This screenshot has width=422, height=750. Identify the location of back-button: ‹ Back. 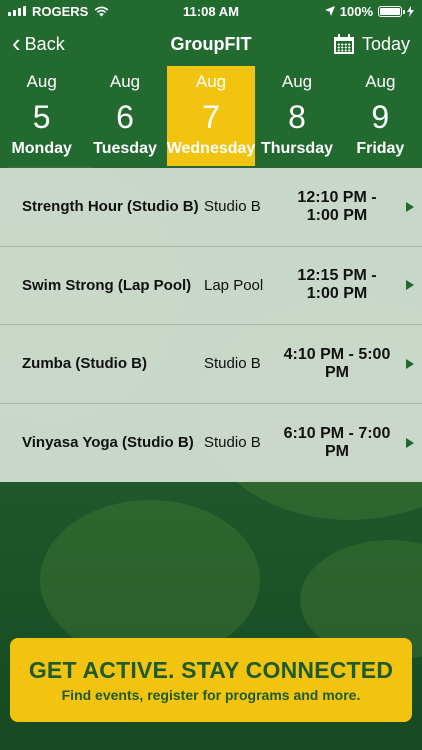
(70, 43).